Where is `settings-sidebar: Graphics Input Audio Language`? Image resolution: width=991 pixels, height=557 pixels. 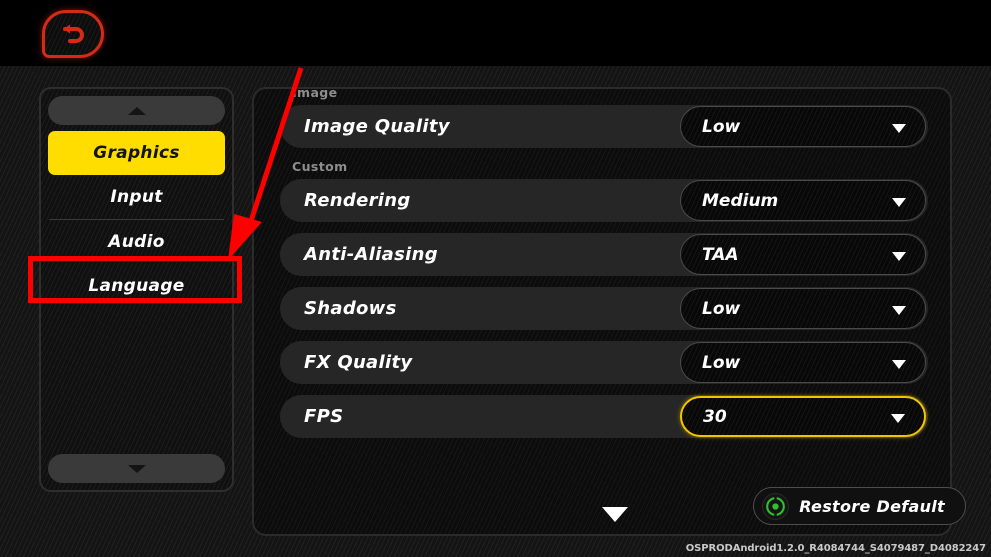
settings-sidebar: Graphics Input Audio Language is located at coordinates (136, 289).